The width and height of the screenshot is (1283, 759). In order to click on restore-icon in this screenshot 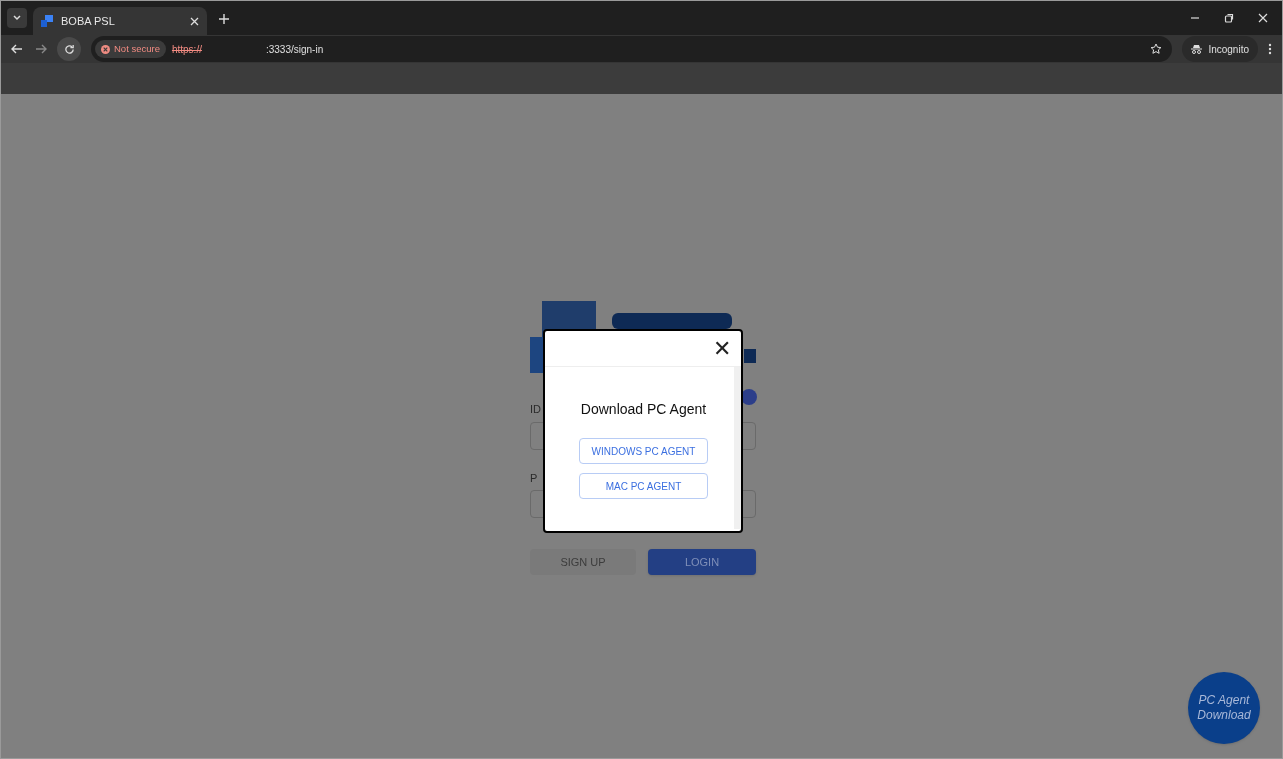, I will do `click(1229, 18)`.